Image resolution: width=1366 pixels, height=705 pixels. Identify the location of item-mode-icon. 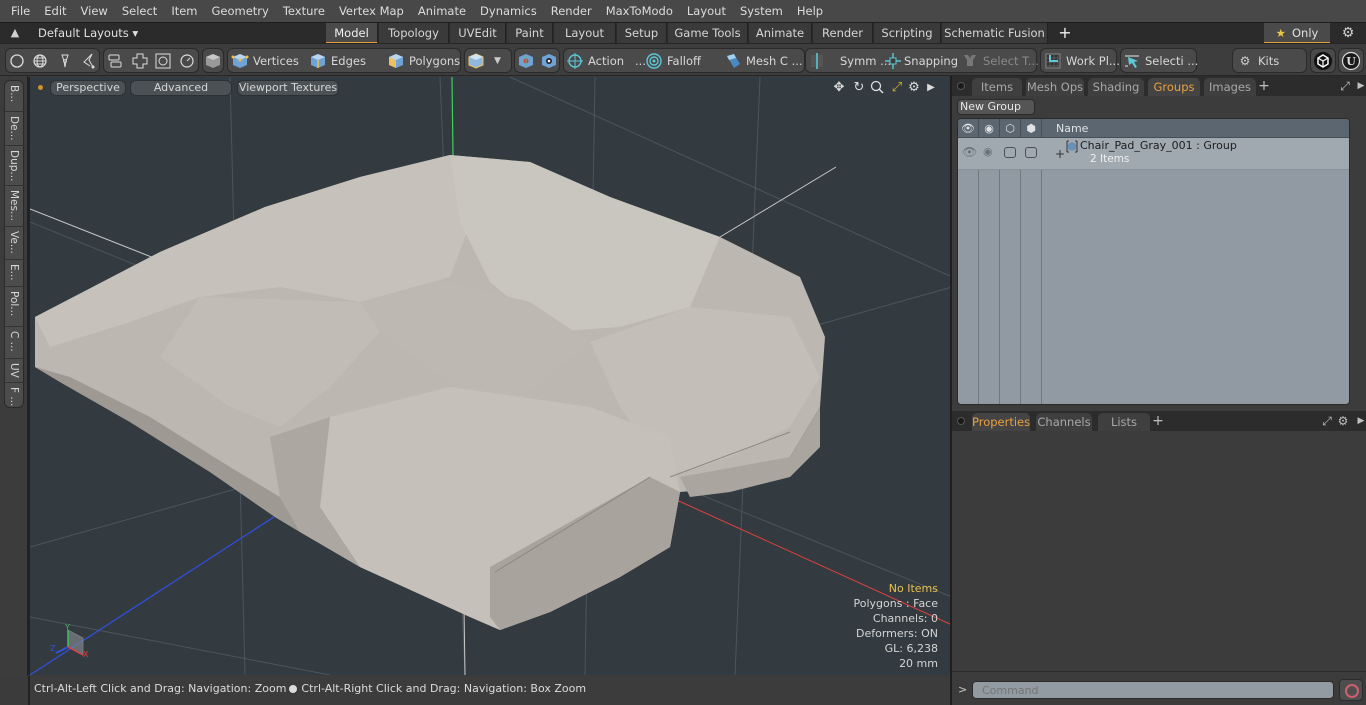
(476, 60).